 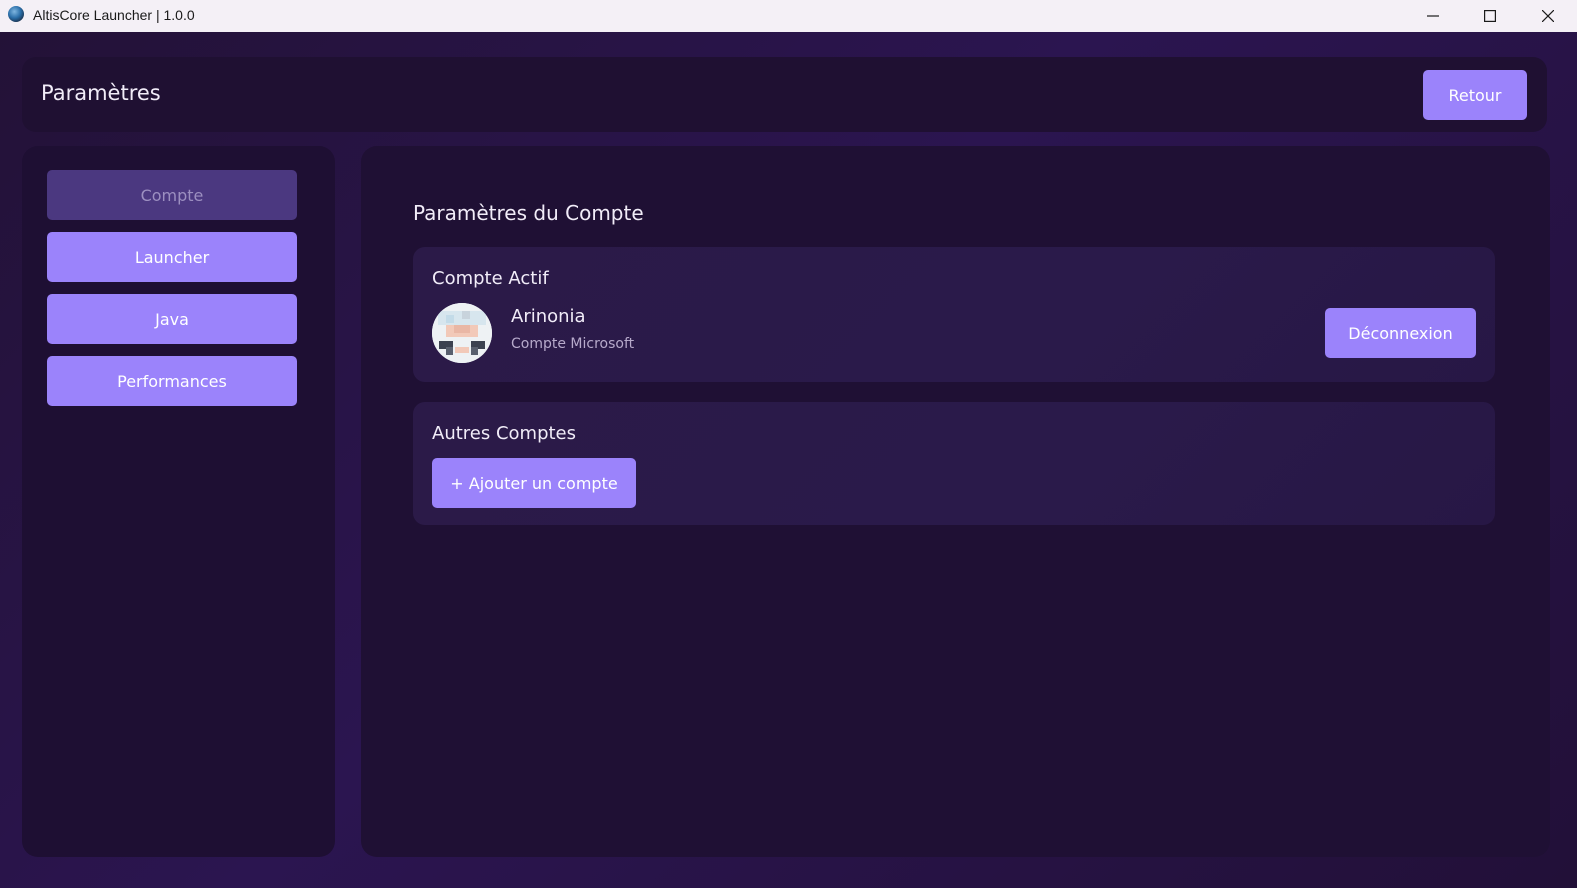 I want to click on account-type: Compte Microsoft, so click(x=573, y=344).